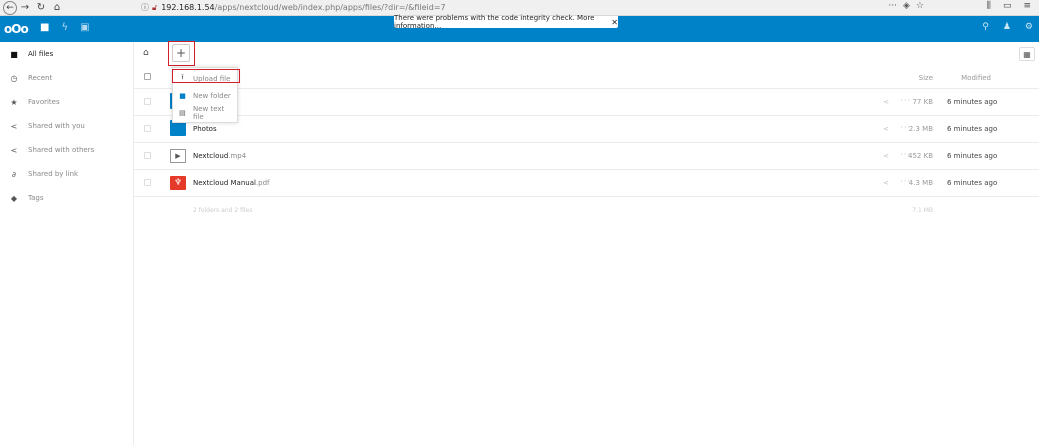  I want to click on menu-icon: ≡, so click(1027, 6).